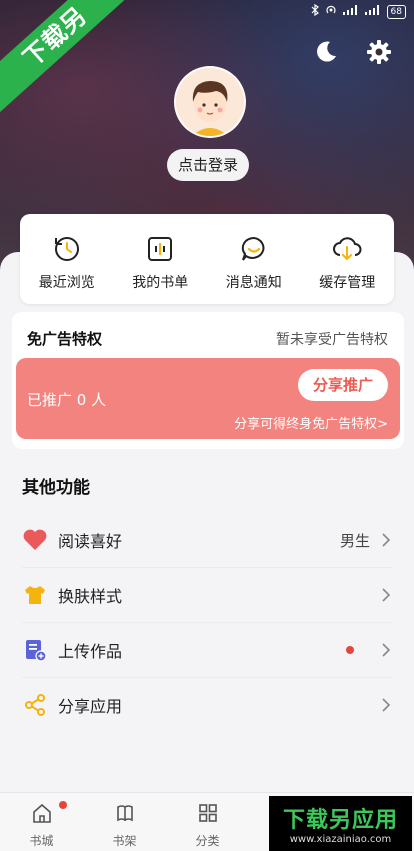 The width and height of the screenshot is (414, 851). Describe the element at coordinates (65, 339) in the screenshot. I see `ad-privilege-title: 免广告特权` at that location.